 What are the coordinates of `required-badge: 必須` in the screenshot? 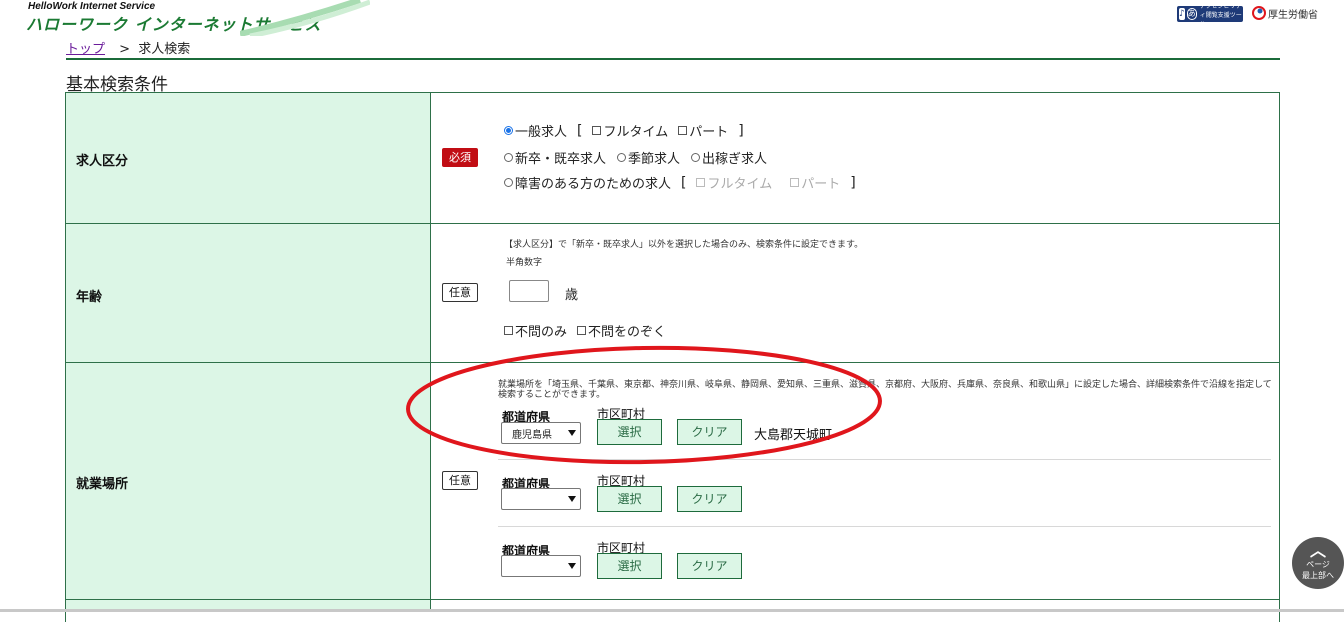 It's located at (460, 157).